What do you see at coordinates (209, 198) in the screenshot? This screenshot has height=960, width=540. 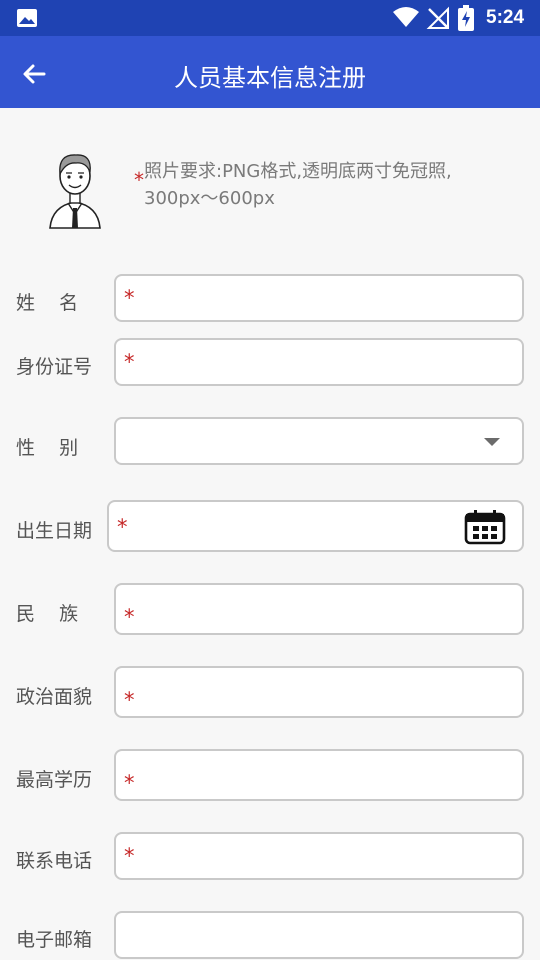 I see `photo-requirement-line2: 300px～600px` at bounding box center [209, 198].